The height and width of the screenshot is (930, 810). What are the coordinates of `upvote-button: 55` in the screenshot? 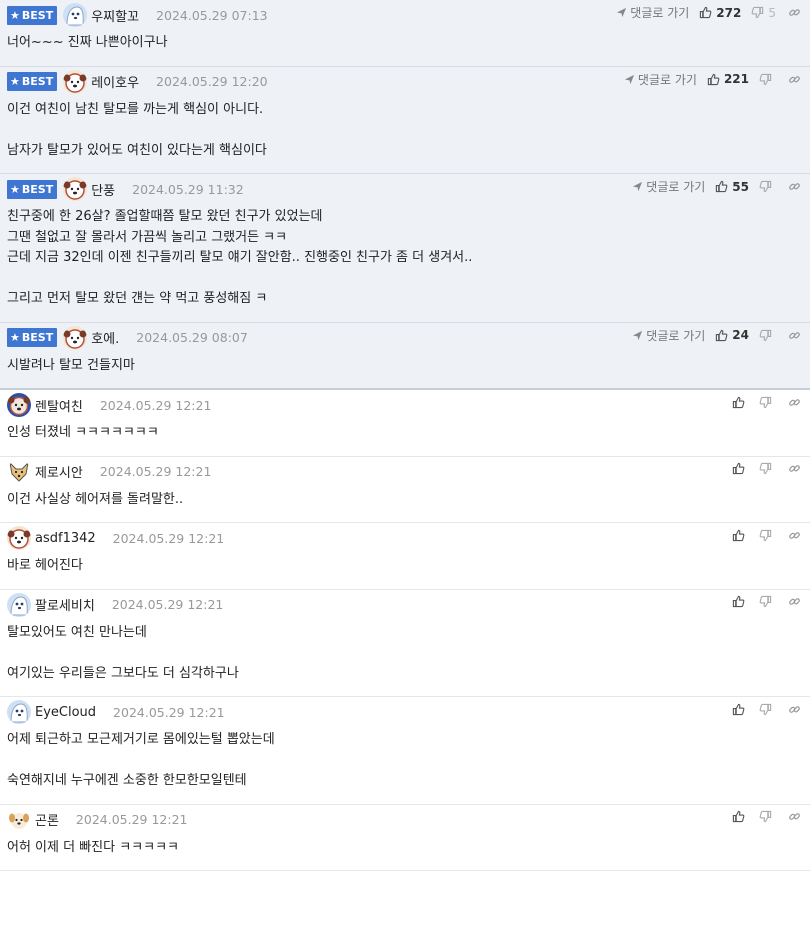 It's located at (732, 187).